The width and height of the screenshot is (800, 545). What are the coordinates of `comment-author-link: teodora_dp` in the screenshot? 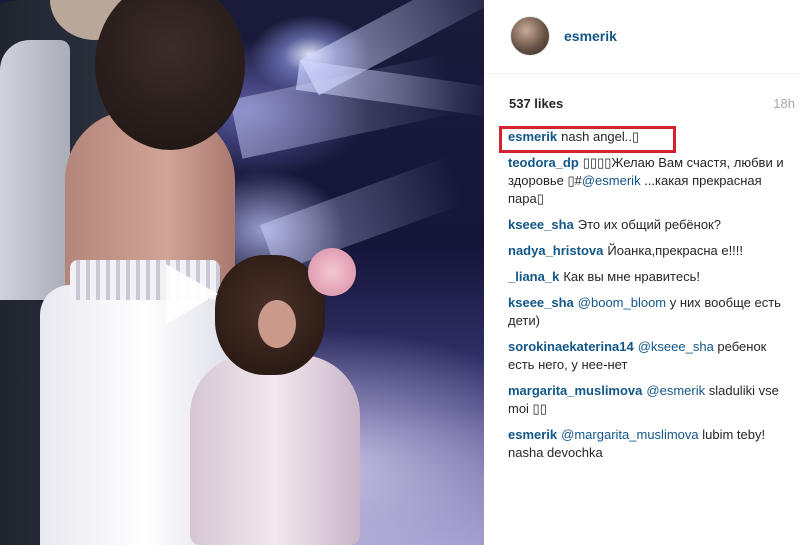 It's located at (543, 162).